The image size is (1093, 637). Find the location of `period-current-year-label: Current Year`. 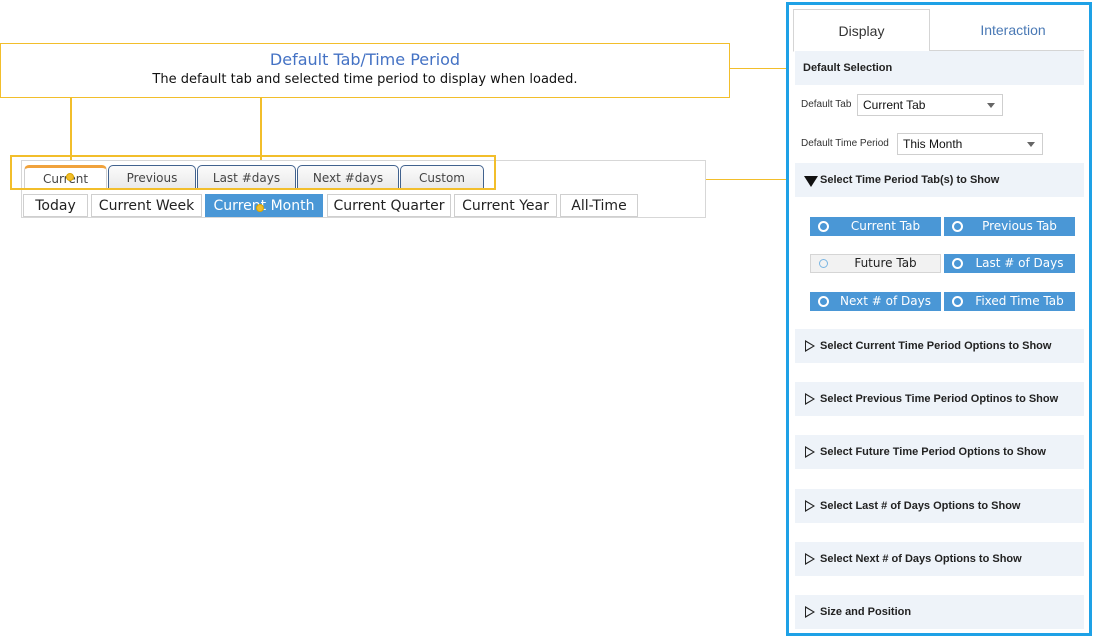

period-current-year-label: Current Year is located at coordinates (505, 206).